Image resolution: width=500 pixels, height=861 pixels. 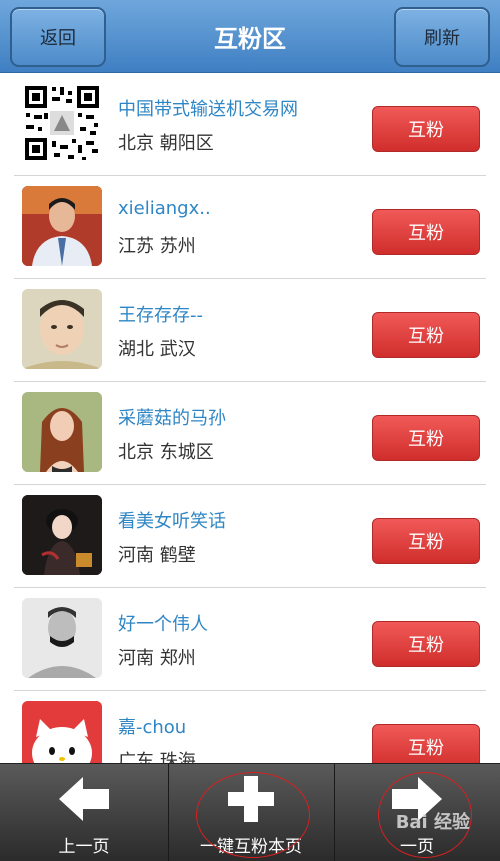 What do you see at coordinates (172, 520) in the screenshot?
I see `user-name: 看美女听笑话` at bounding box center [172, 520].